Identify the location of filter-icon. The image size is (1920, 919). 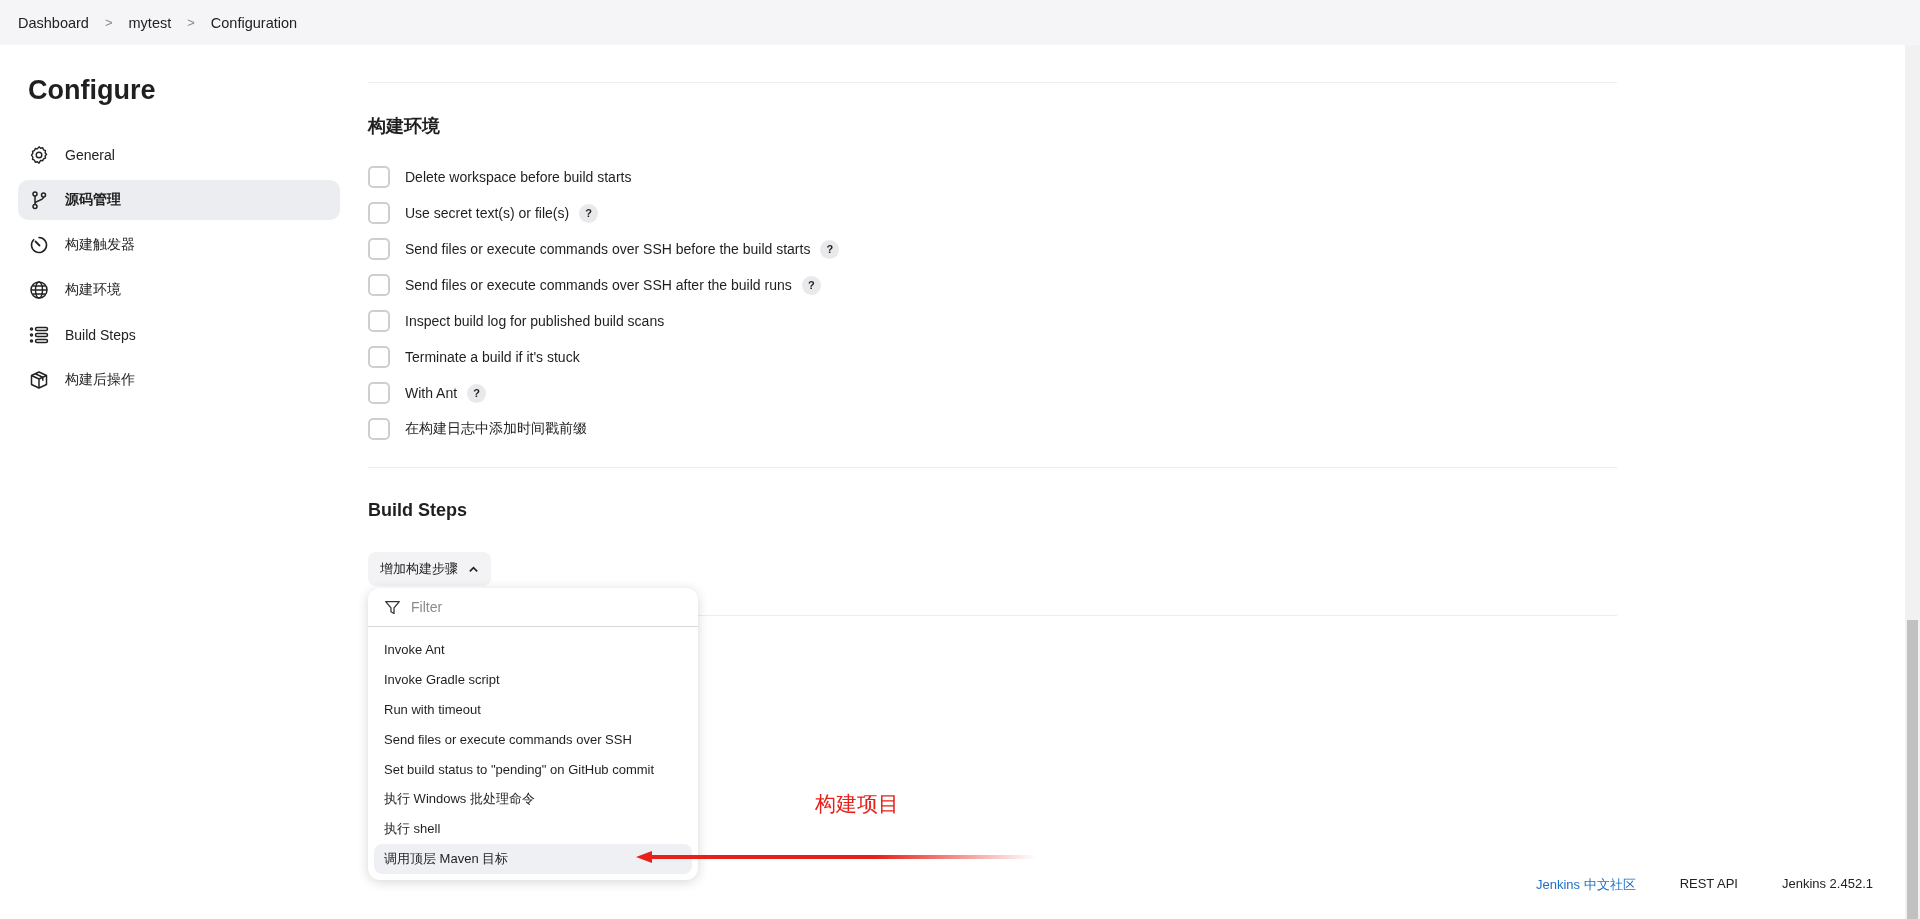
(392, 607).